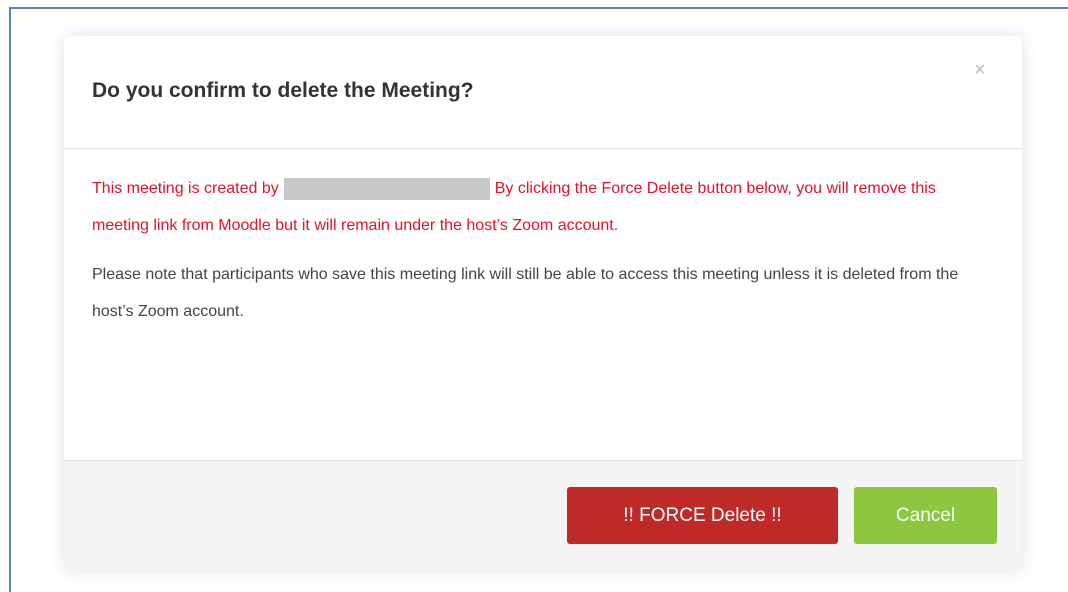 The height and width of the screenshot is (592, 1068). Describe the element at coordinates (980, 70) in the screenshot. I see `close-icon: ×` at that location.